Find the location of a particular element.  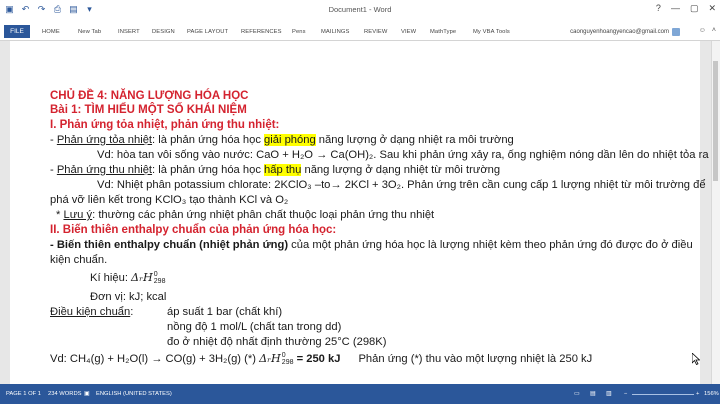

proofing-icon: ▣ is located at coordinates (86, 394).